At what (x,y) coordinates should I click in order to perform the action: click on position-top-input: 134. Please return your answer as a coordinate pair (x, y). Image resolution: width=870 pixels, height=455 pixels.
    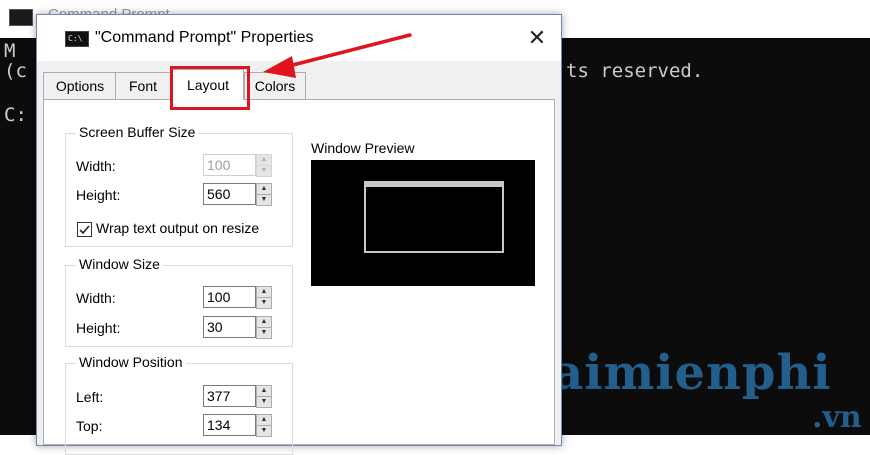
    Looking at the image, I should click on (229, 425).